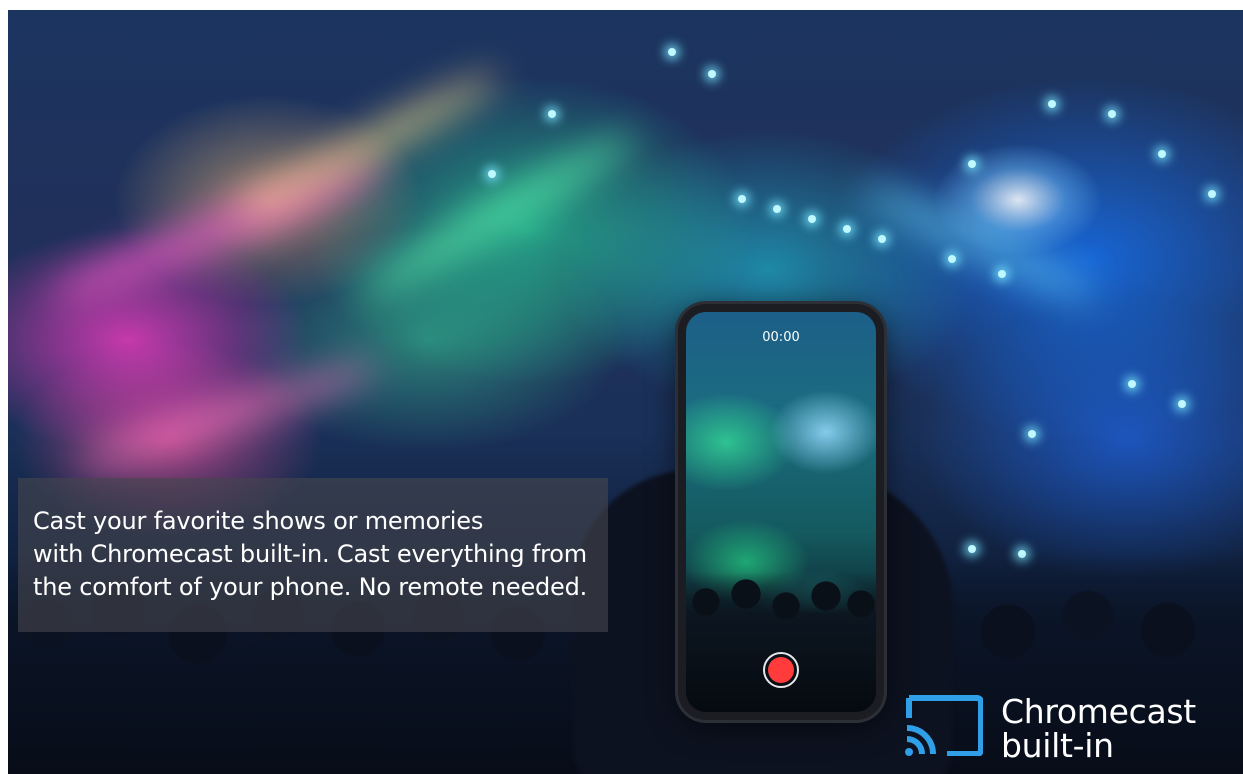  What do you see at coordinates (1098, 711) in the screenshot?
I see `brand-name: Chromecast` at bounding box center [1098, 711].